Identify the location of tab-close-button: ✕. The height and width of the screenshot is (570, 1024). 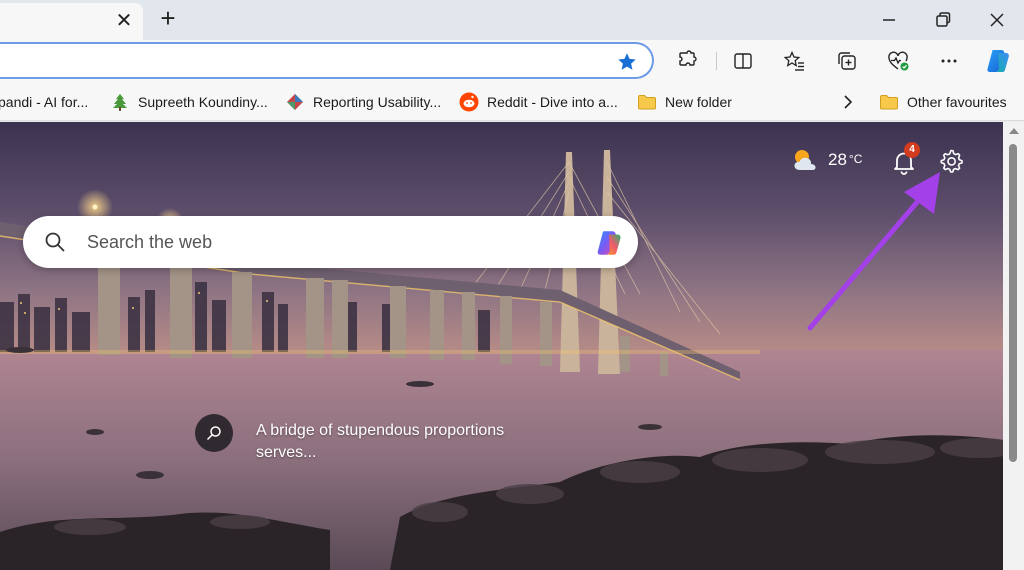
(124, 21).